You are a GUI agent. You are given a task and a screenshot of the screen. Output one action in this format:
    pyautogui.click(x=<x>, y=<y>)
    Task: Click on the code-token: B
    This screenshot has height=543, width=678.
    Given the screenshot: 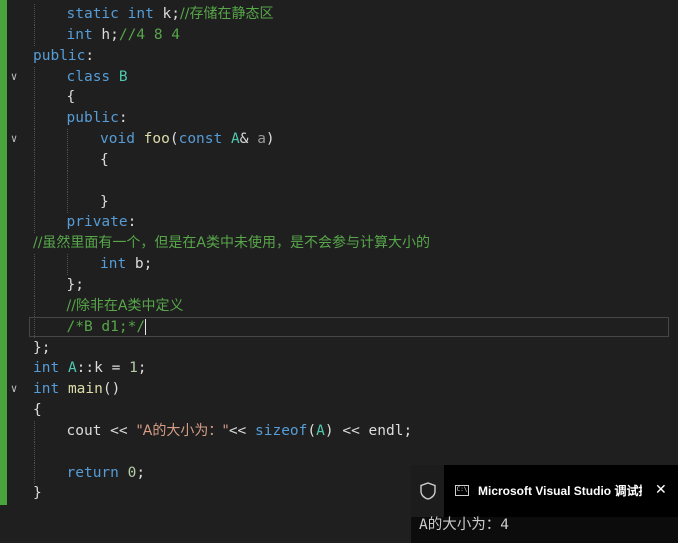 What is the action you would take?
    pyautogui.click(x=123, y=76)
    